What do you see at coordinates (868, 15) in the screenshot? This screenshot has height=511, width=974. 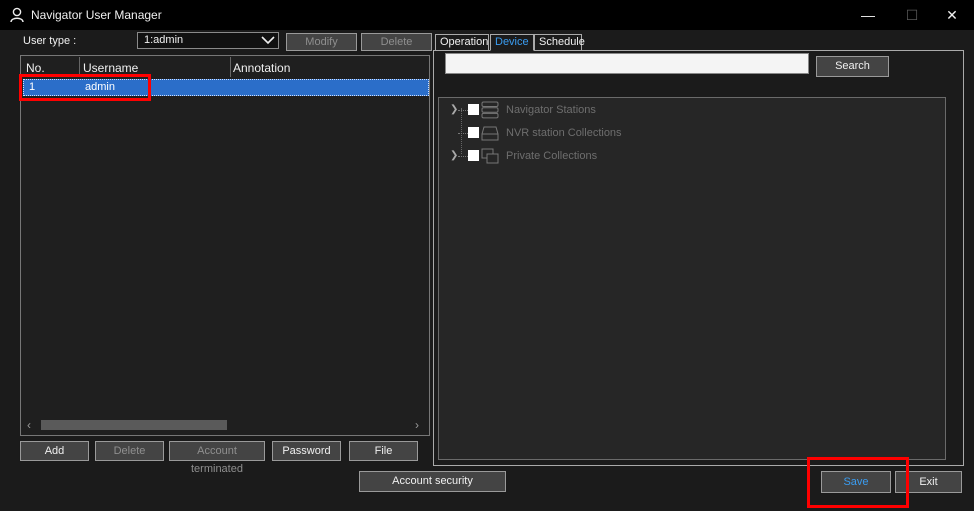 I see `minimize-button: —` at bounding box center [868, 15].